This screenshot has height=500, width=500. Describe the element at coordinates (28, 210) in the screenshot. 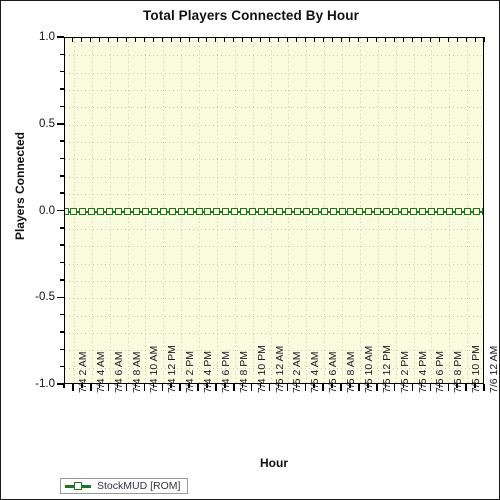

I see `y-axis-tick-labels: 1.0 0.5 0.0 -0.5 -1.0` at that location.